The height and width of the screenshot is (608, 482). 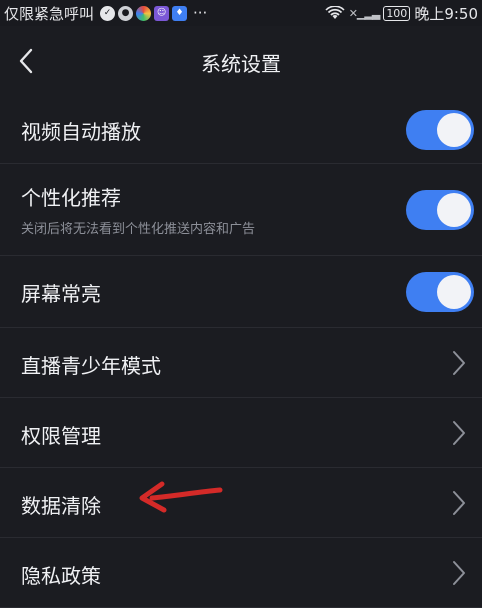 I want to click on app-bulb-icon: ♦, so click(x=180, y=13).